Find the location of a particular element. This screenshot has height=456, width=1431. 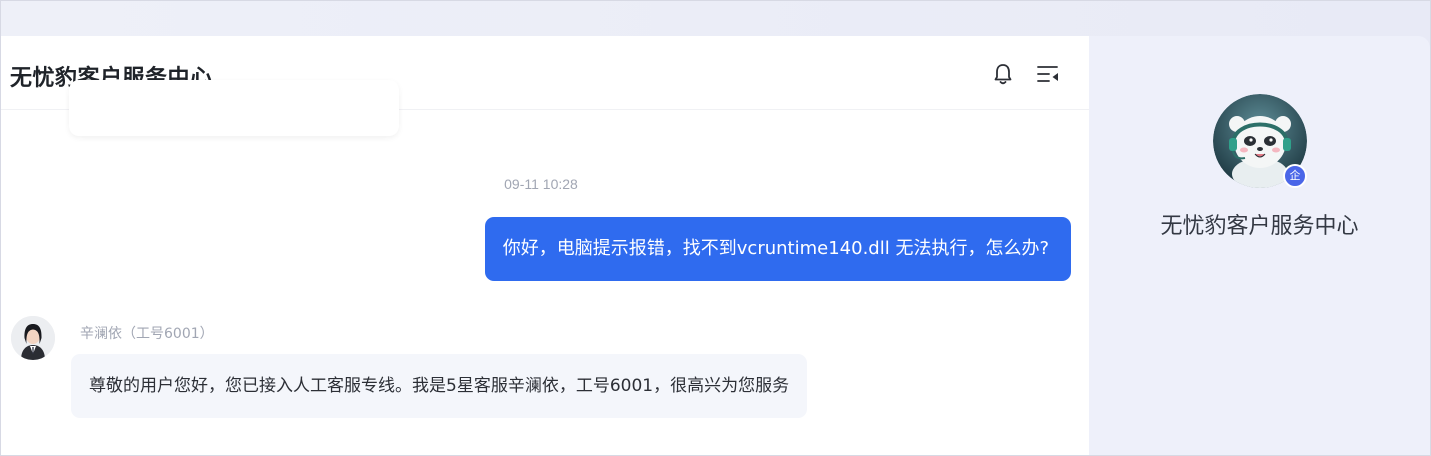

agent-name: 辛澜依（工号6001） is located at coordinates (147, 334).